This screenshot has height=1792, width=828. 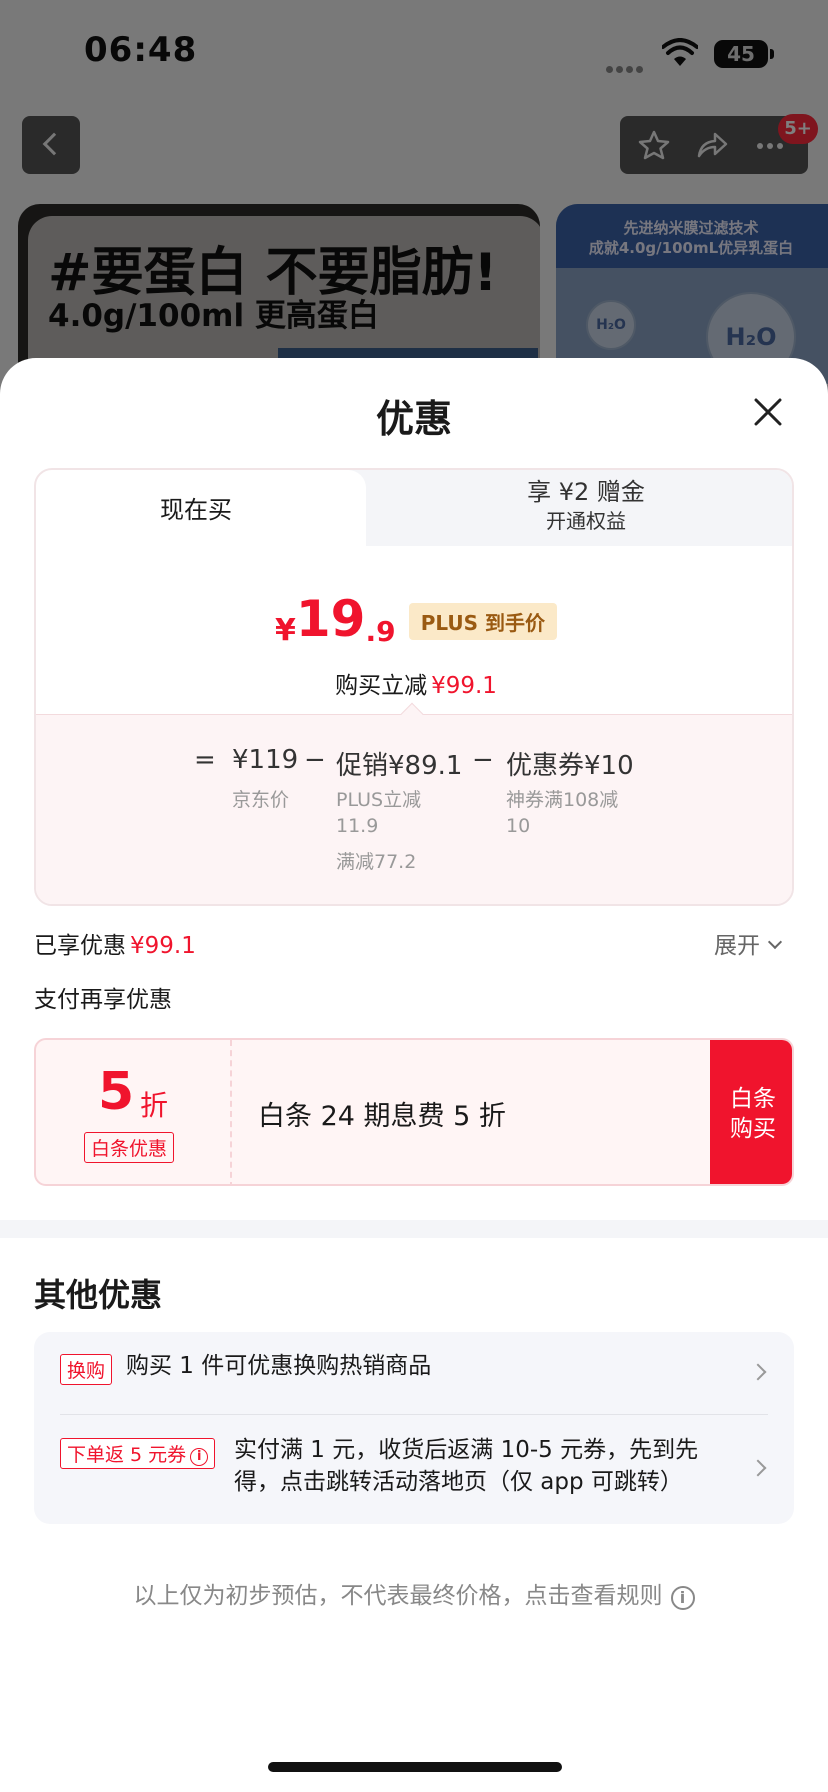 What do you see at coordinates (483, 760) in the screenshot?
I see `minus-sign-2: −` at bounding box center [483, 760].